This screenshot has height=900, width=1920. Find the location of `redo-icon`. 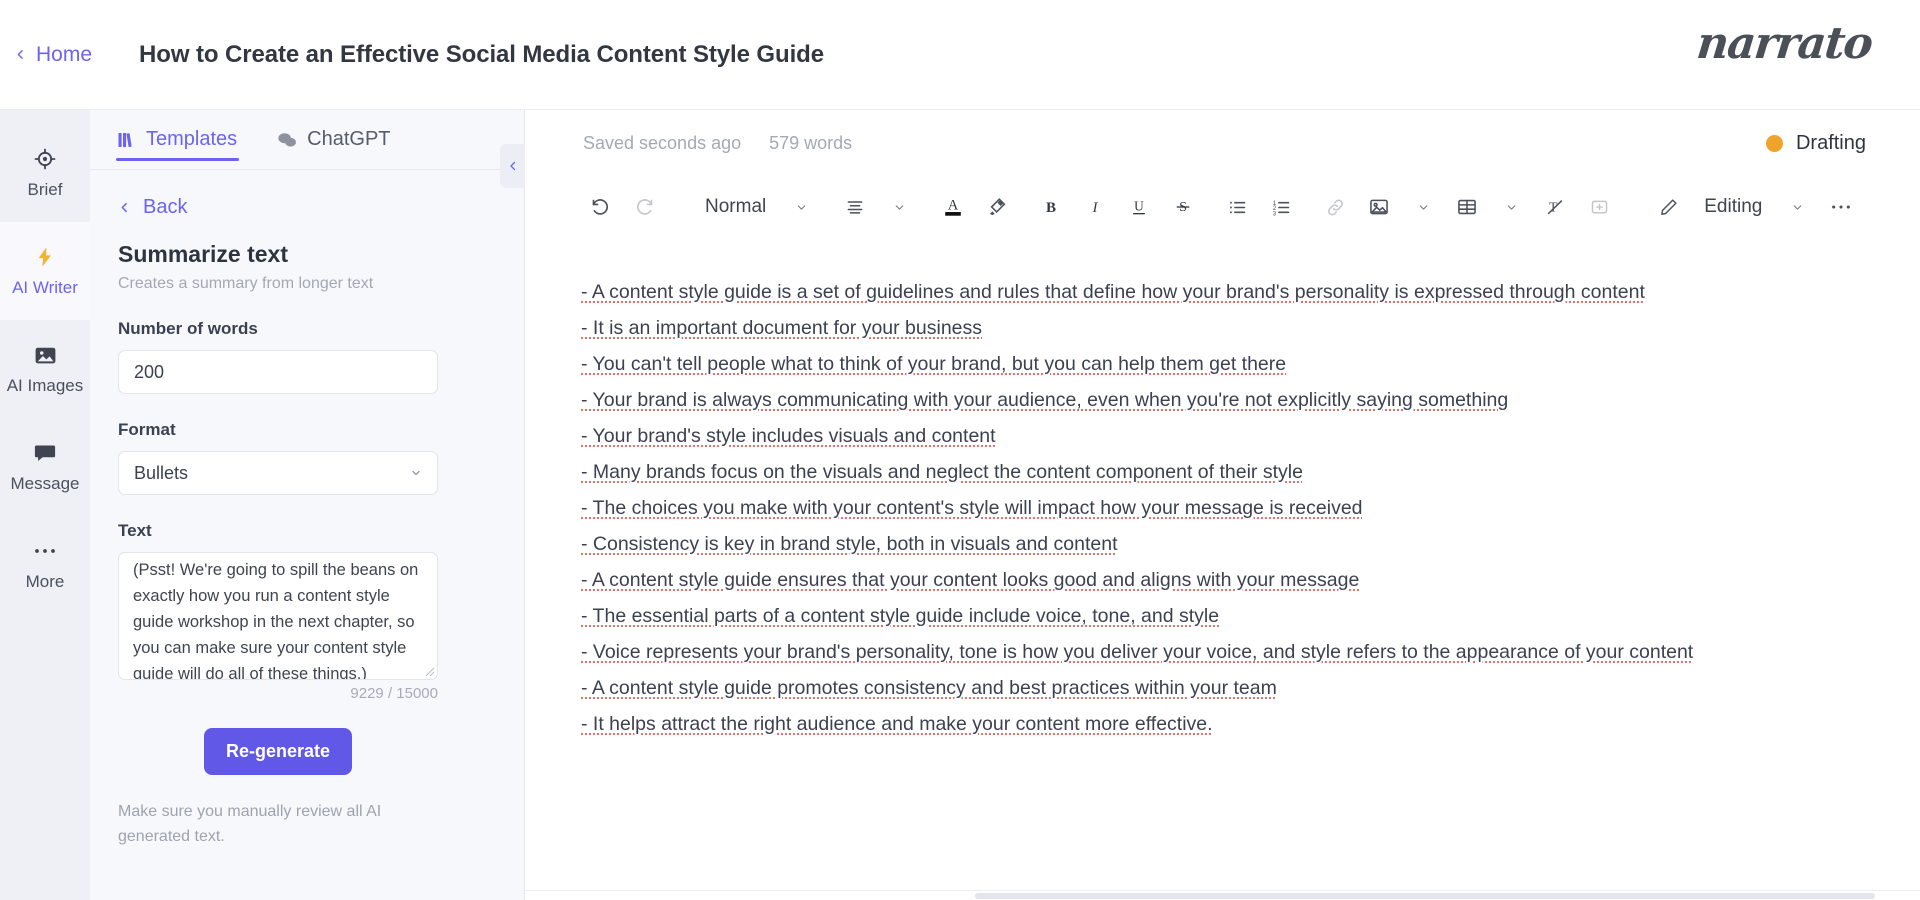

redo-icon is located at coordinates (644, 206).